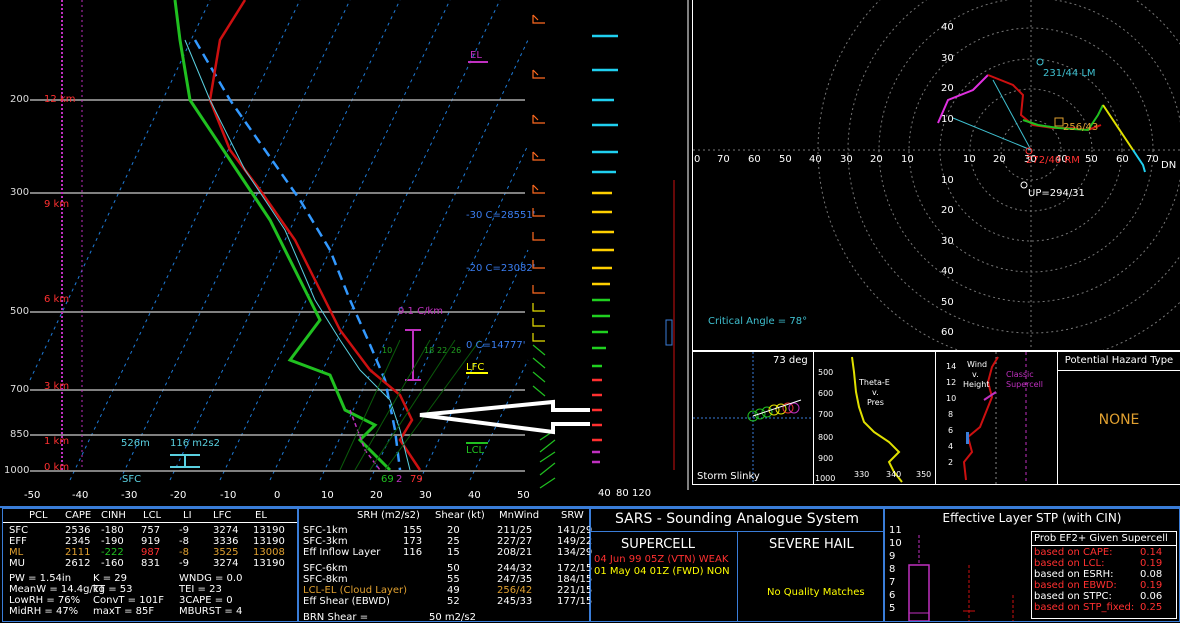 The width and height of the screenshot is (1180, 623). I want to click on layer-name: SFC-6km, so click(325, 568).